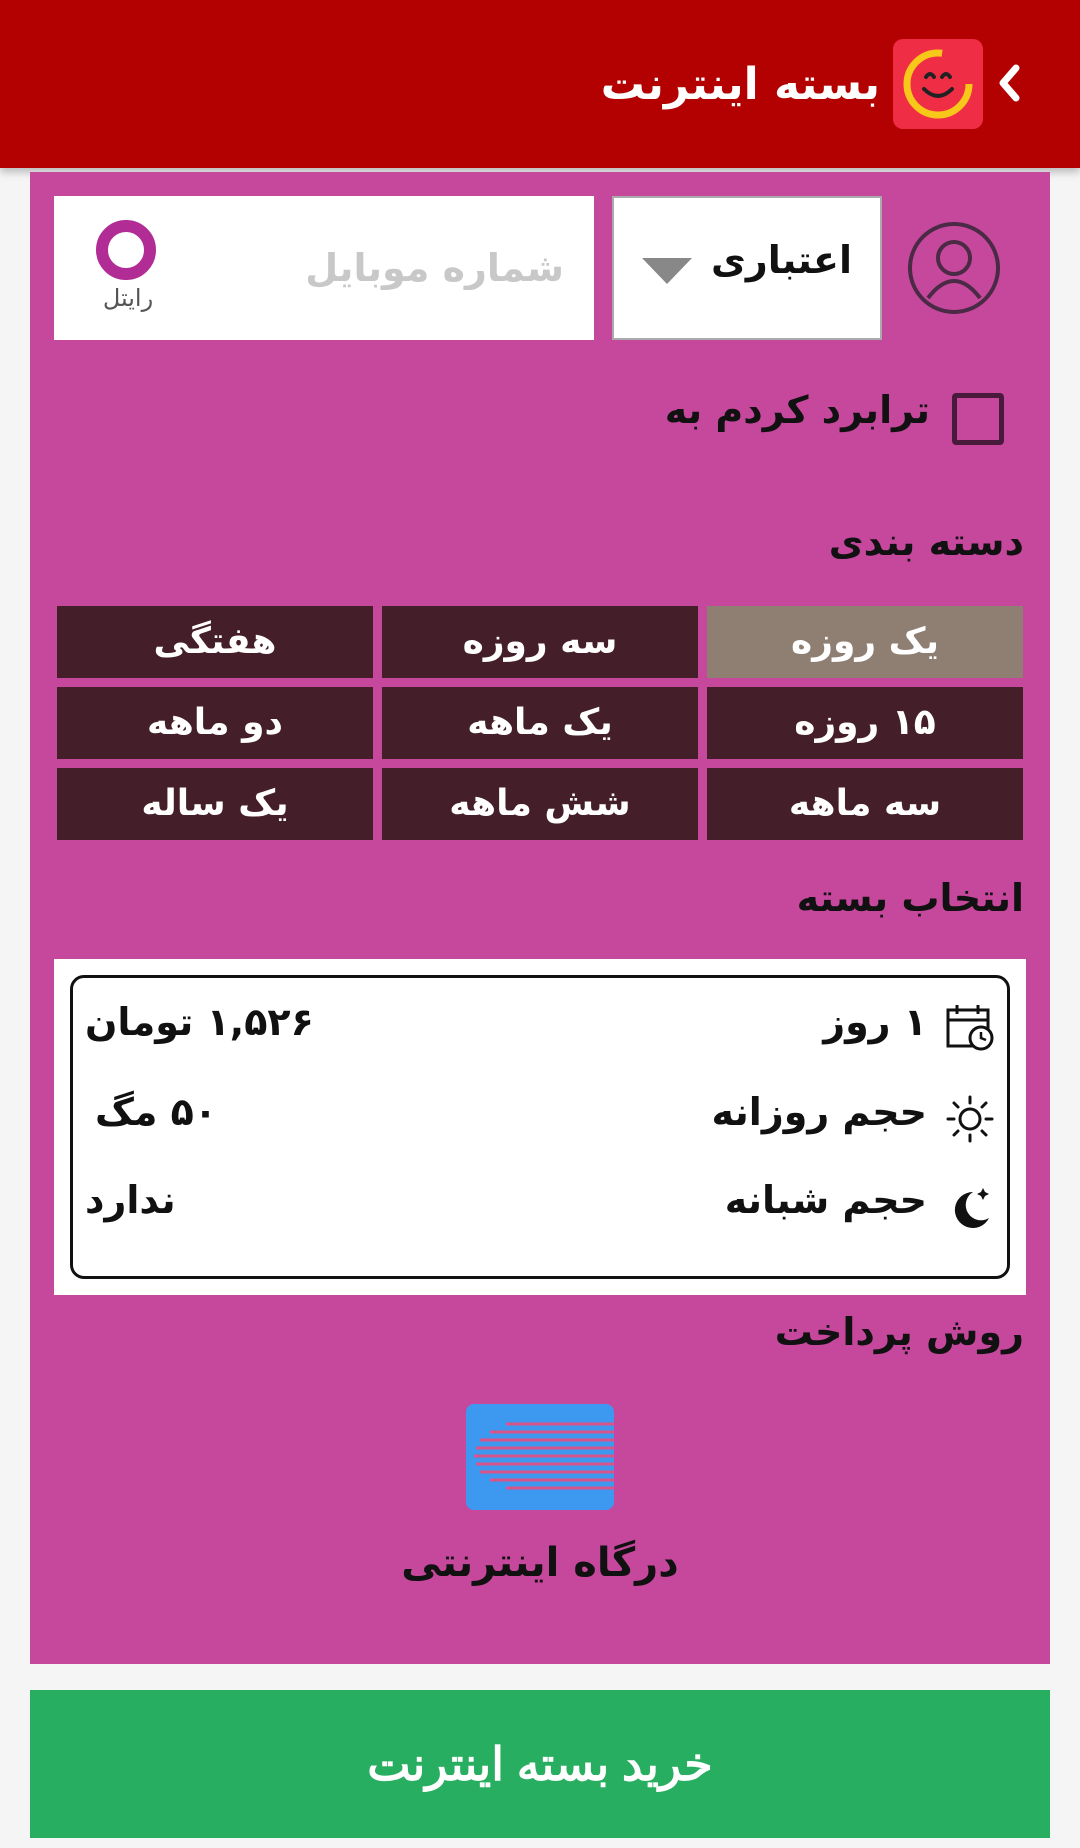 The height and width of the screenshot is (1848, 1080). What do you see at coordinates (540, 1457) in the screenshot?
I see `card-gateway-icon` at bounding box center [540, 1457].